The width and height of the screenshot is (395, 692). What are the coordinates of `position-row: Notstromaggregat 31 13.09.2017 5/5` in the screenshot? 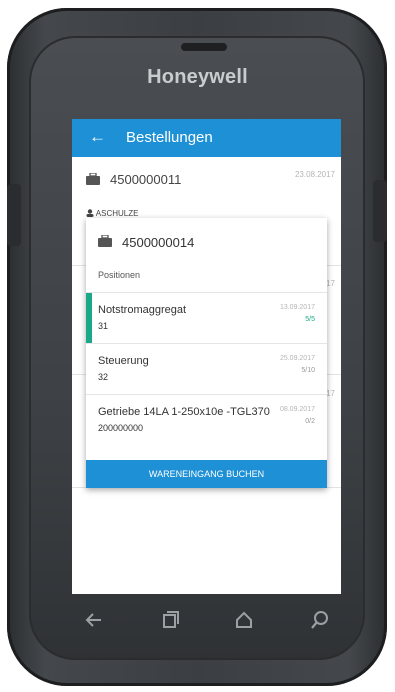 It's located at (206, 317).